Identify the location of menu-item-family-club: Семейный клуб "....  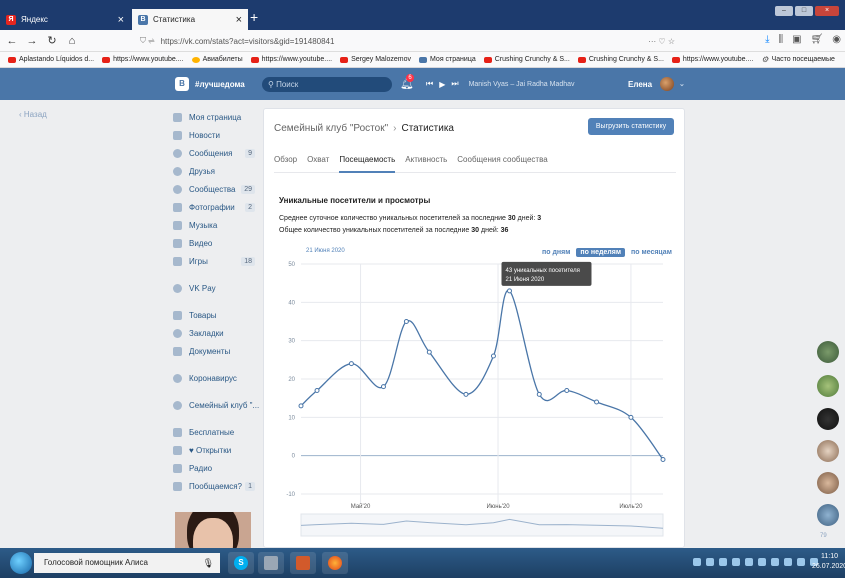
(218, 405).